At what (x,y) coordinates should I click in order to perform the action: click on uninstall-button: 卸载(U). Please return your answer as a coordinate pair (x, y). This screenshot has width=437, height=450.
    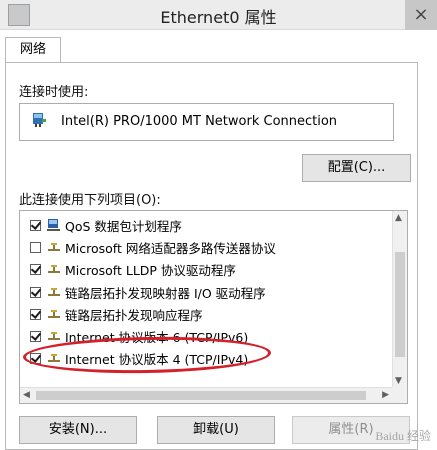
    Looking at the image, I should click on (216, 430).